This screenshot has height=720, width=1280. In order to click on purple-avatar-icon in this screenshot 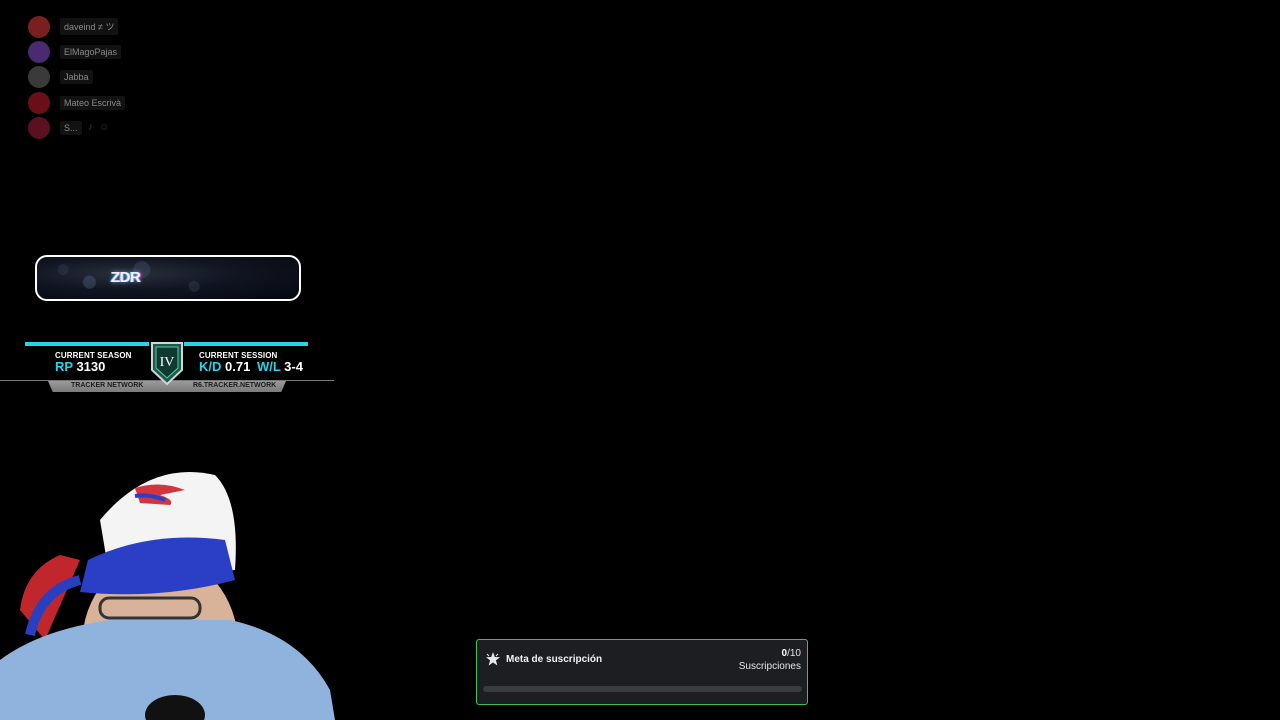, I will do `click(39, 51)`.